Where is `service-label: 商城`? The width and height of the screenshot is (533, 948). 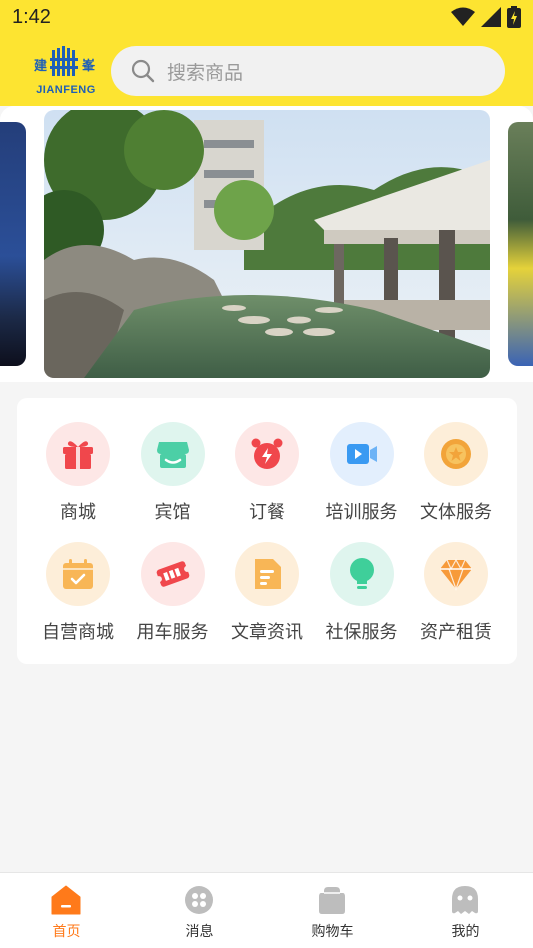 service-label: 商城 is located at coordinates (78, 512).